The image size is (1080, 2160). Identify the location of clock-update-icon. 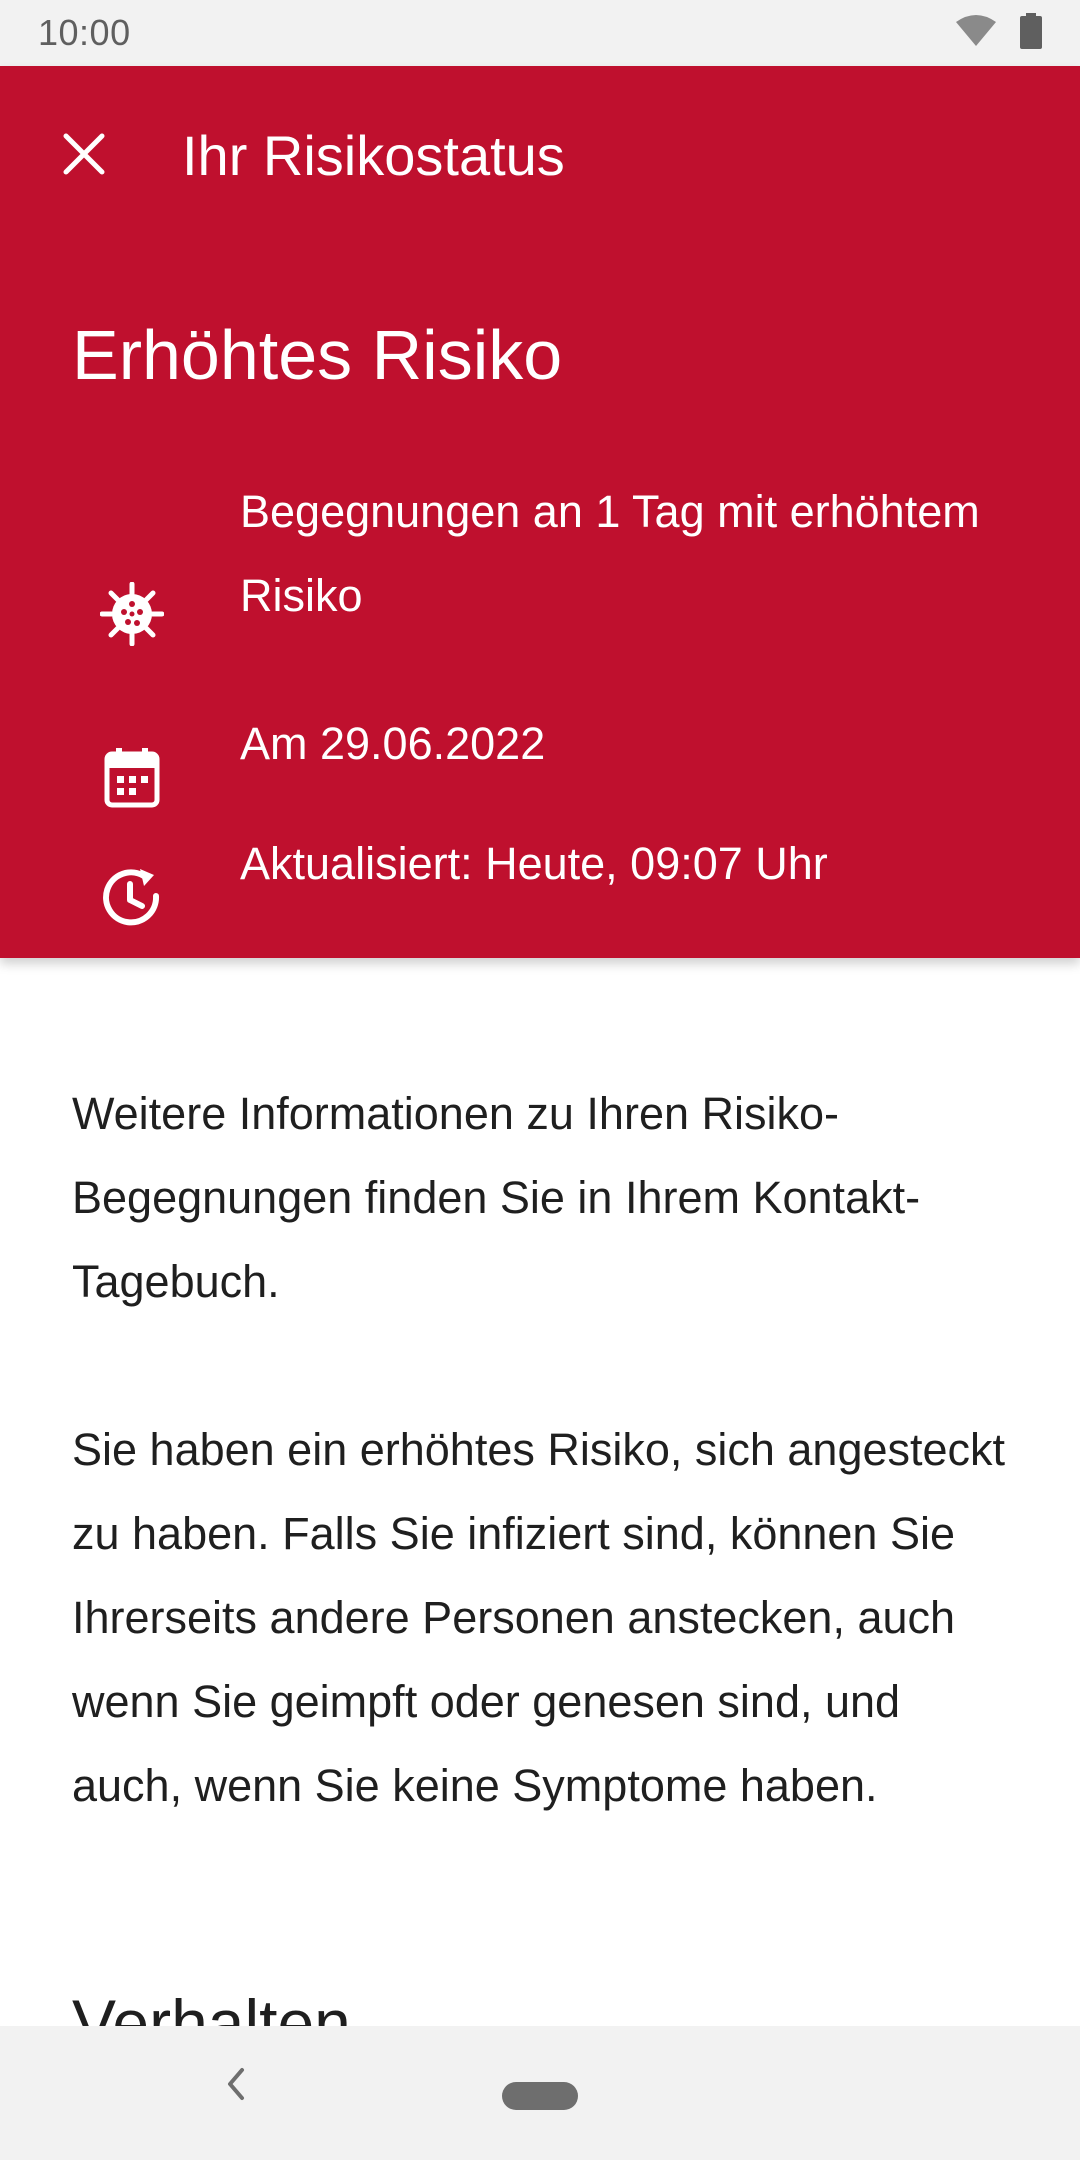
(132, 898).